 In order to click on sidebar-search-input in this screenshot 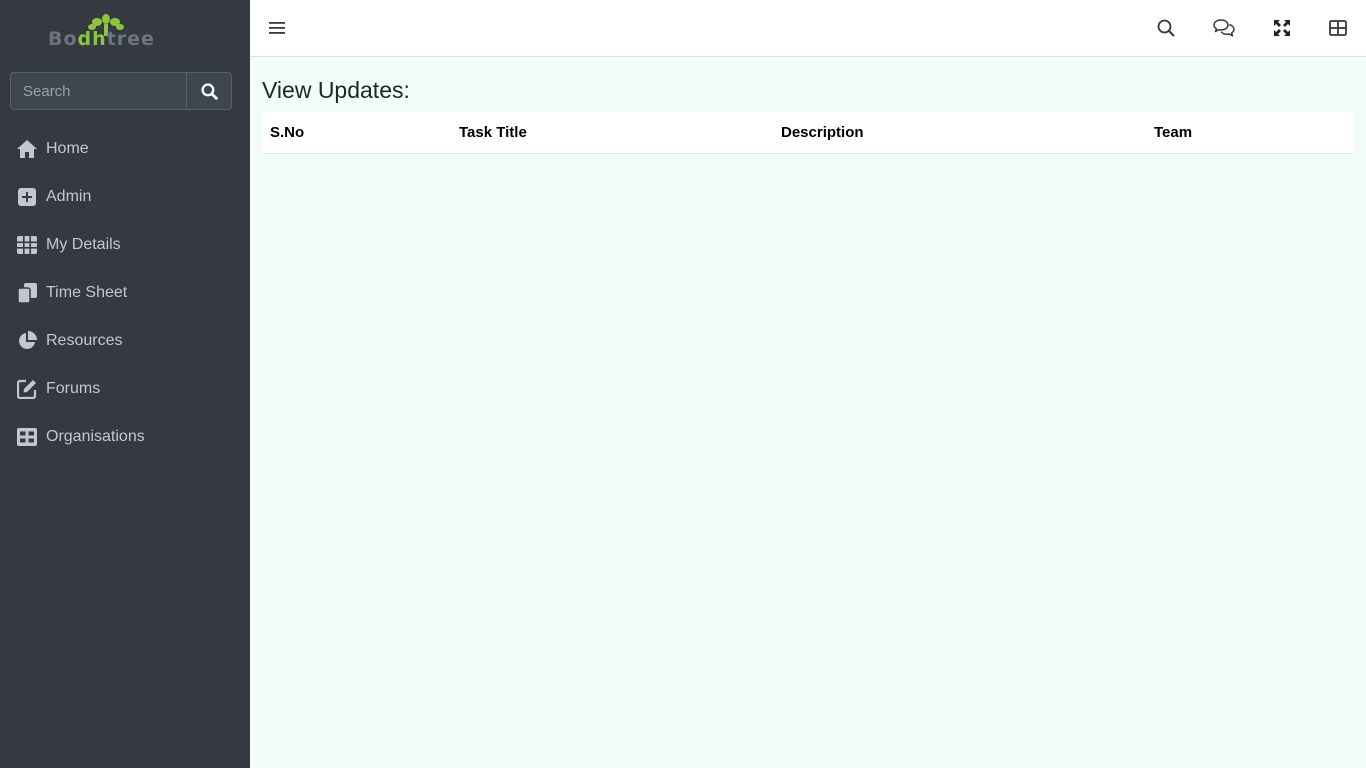, I will do `click(98, 91)`.